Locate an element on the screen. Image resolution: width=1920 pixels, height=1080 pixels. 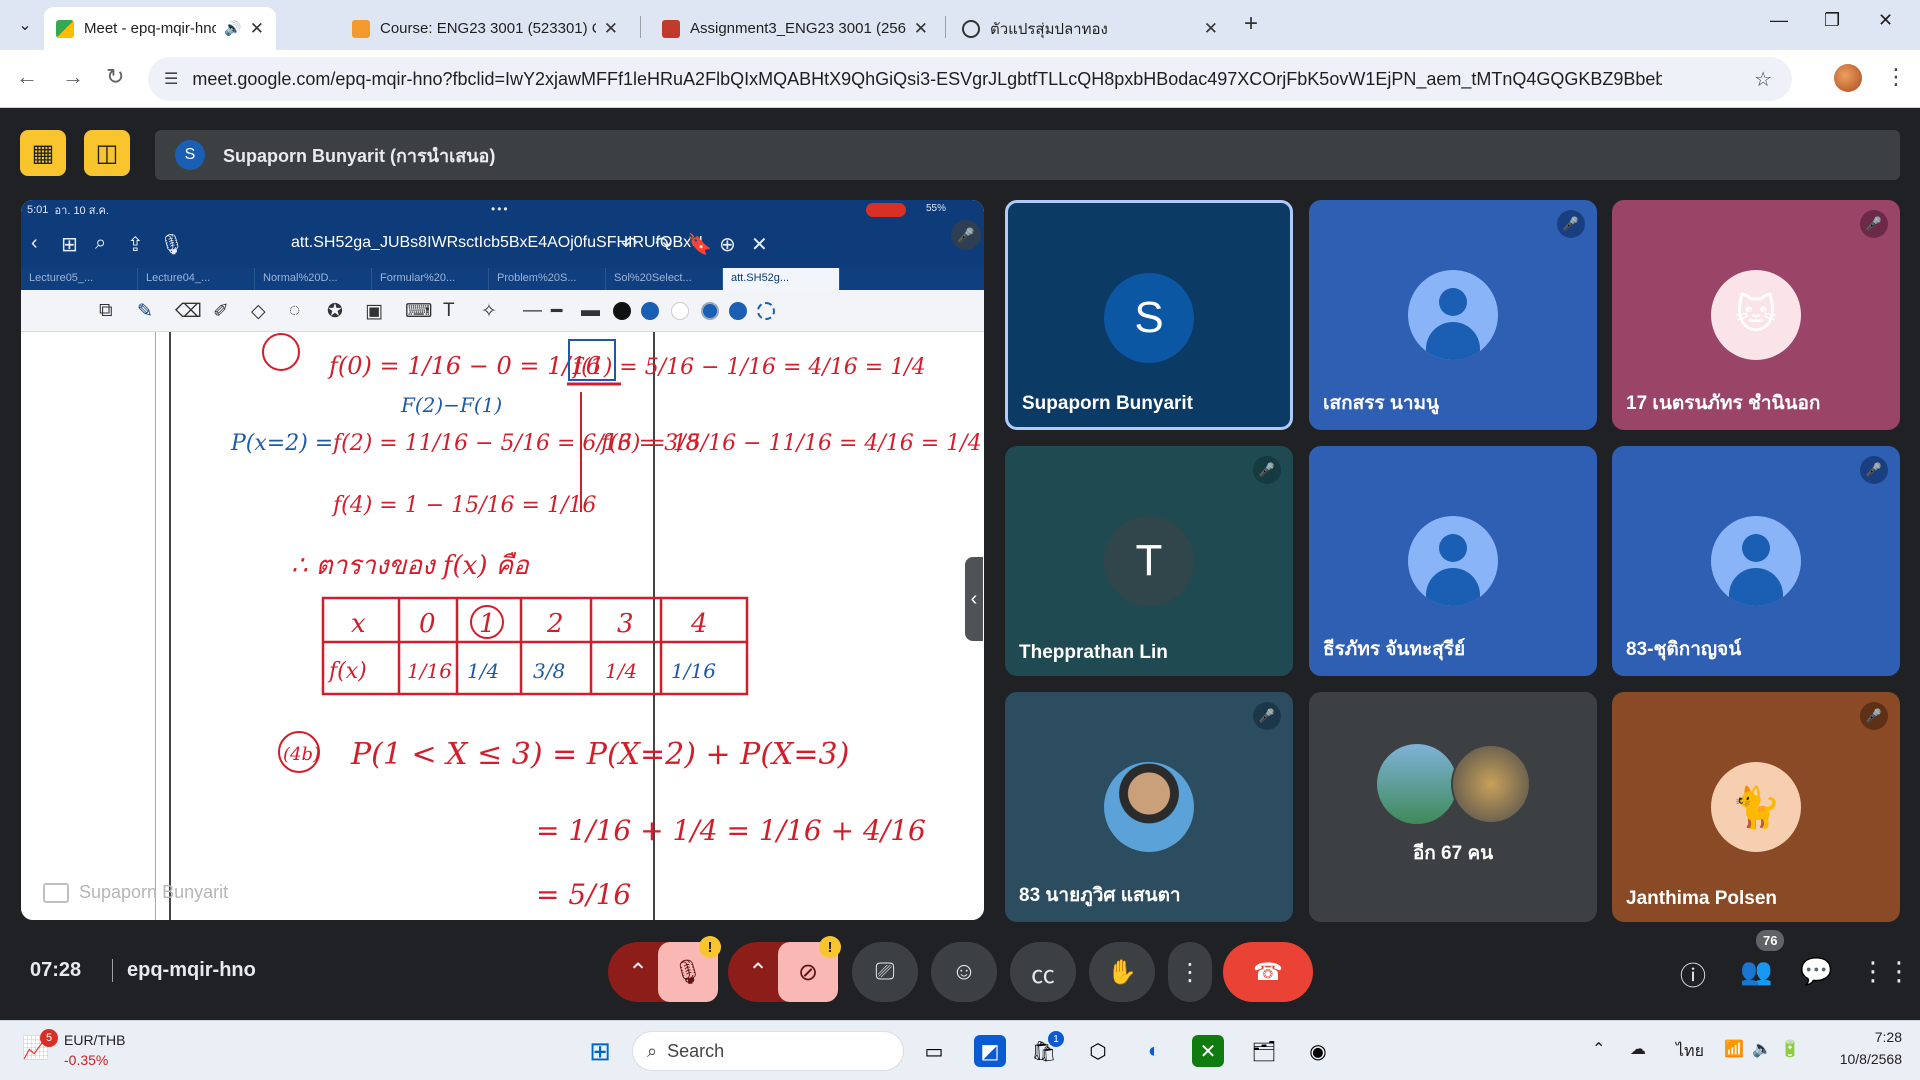
ipad-status-bar: 5:01 อา. 10 ส.ค. ••• 55% is located at coordinates (502, 210).